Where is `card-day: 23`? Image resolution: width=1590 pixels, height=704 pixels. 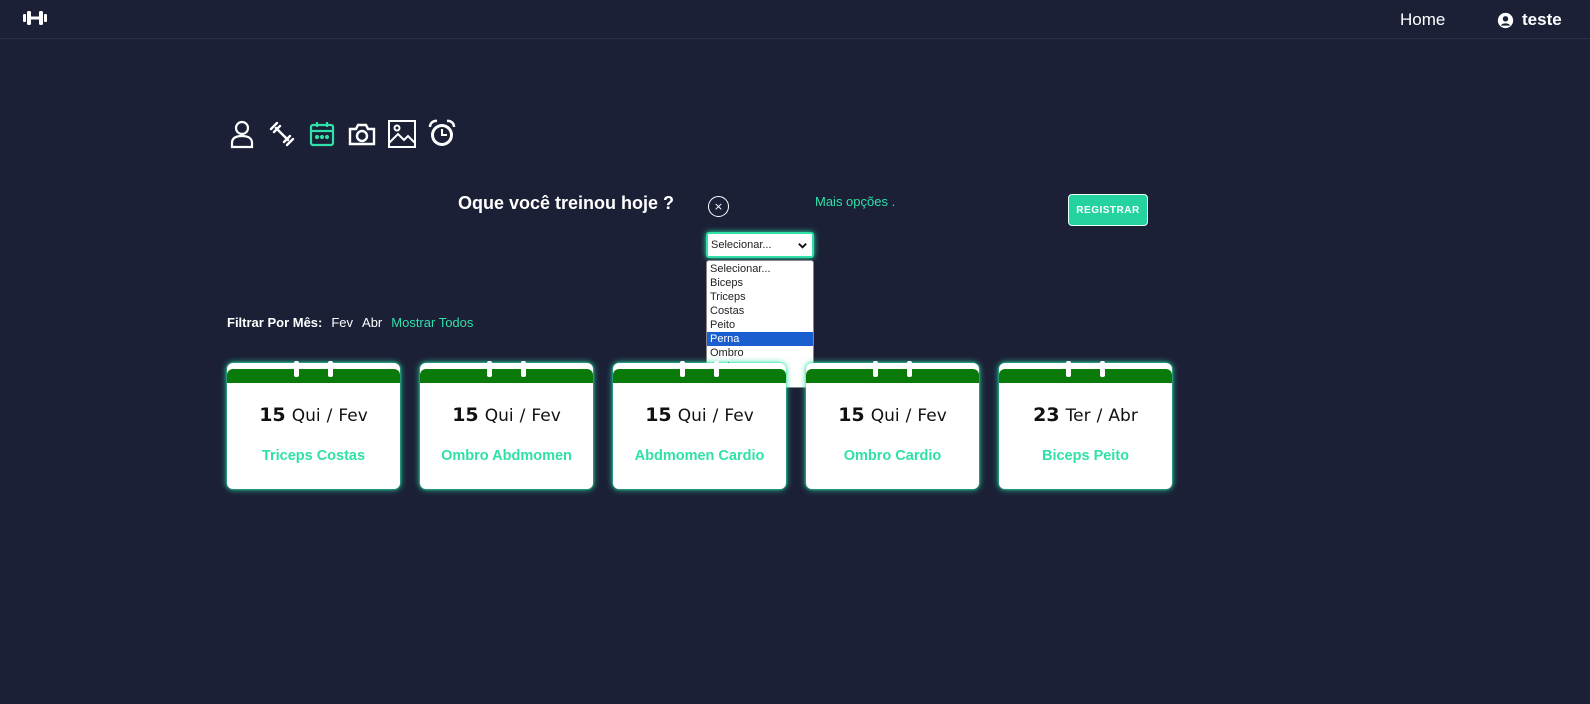 card-day: 23 is located at coordinates (1046, 415).